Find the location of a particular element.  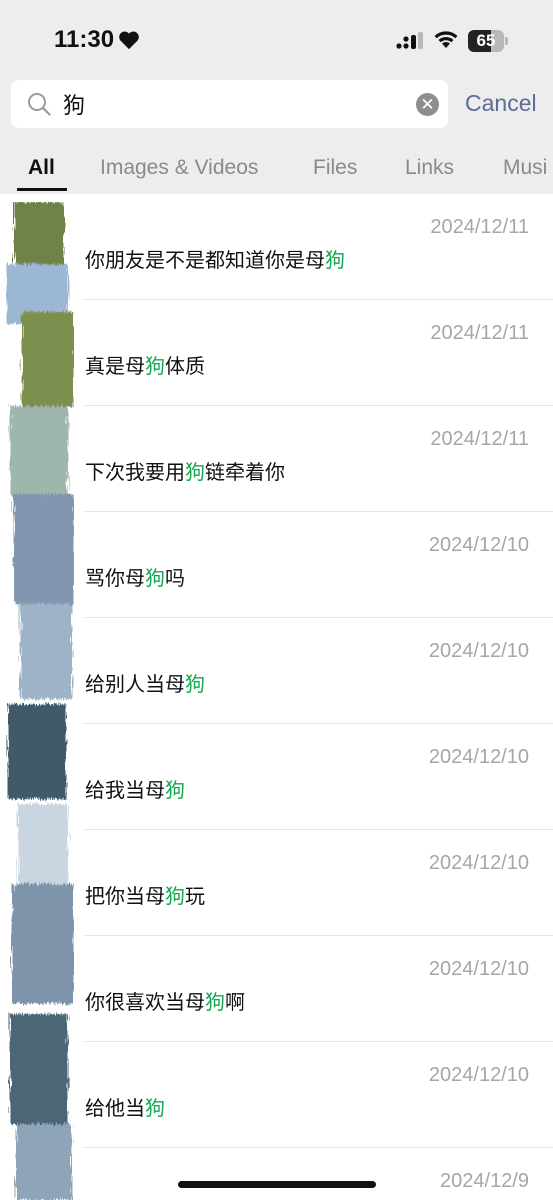

home-indicator is located at coordinates (277, 1184).